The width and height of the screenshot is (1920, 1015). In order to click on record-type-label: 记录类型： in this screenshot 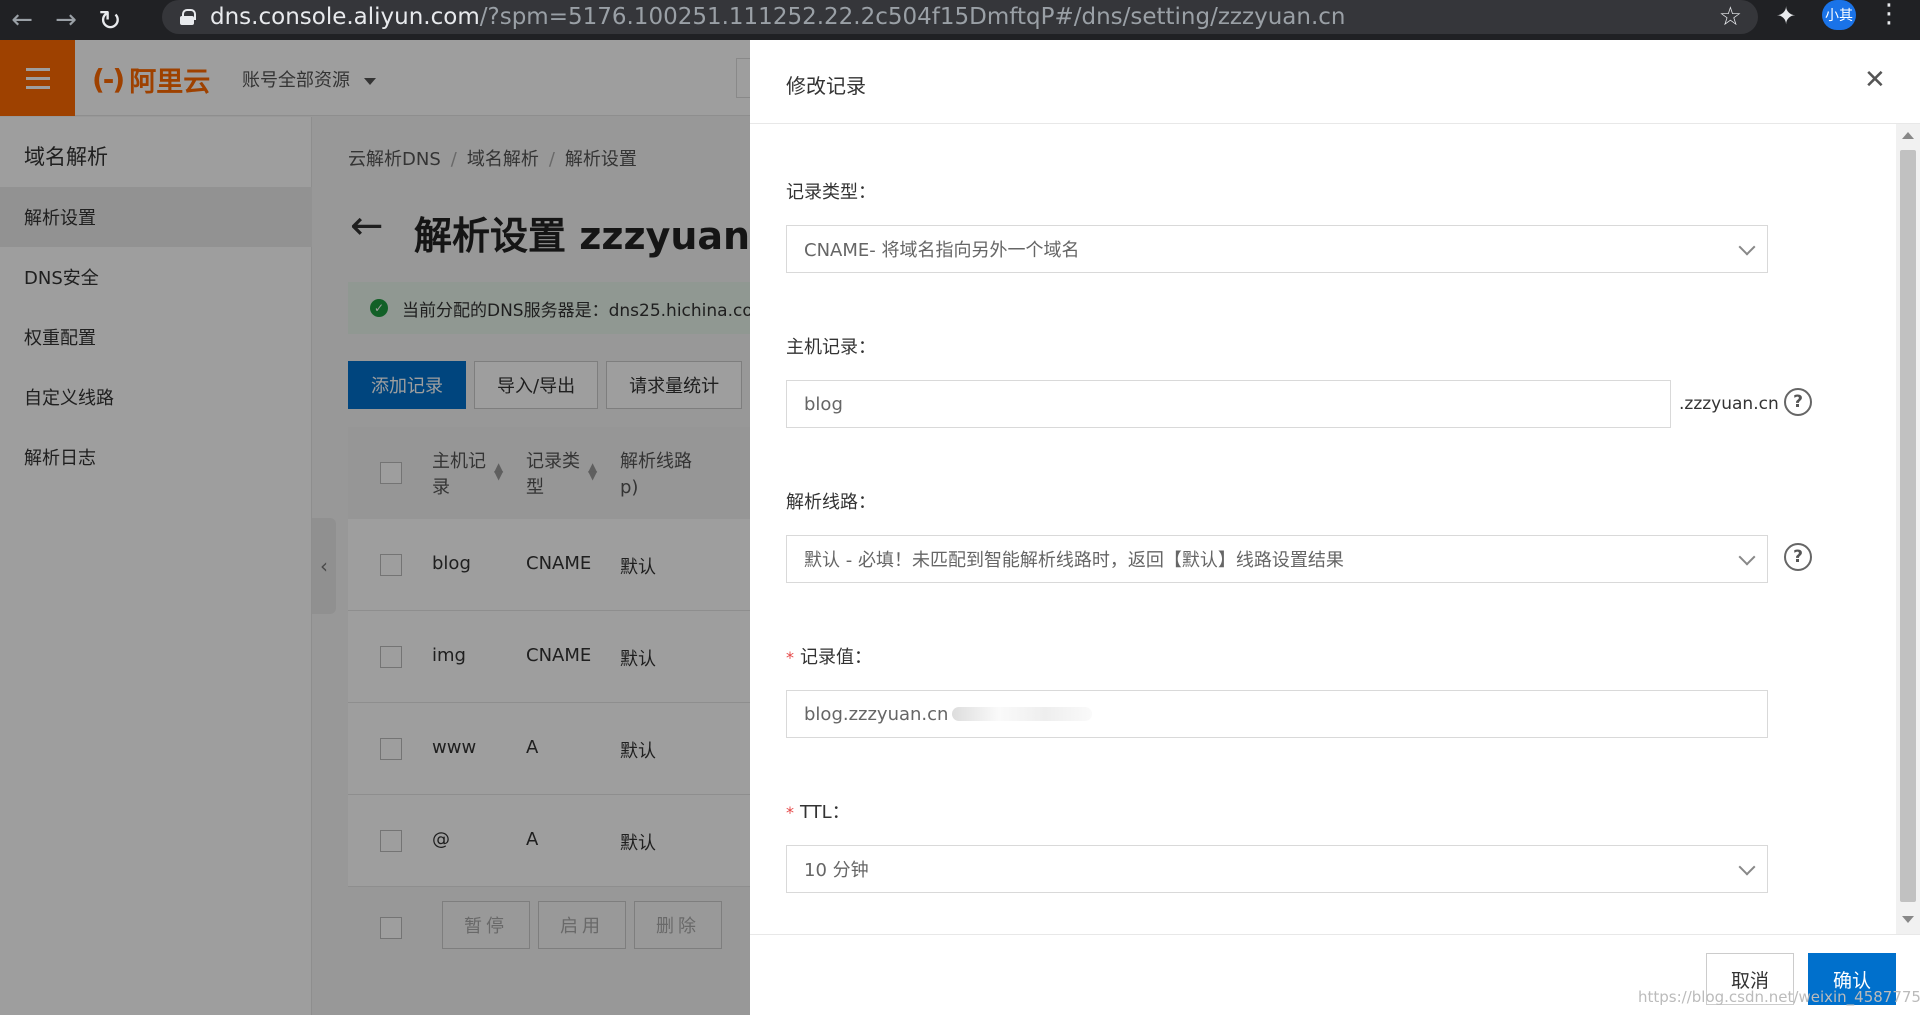, I will do `click(831, 192)`.